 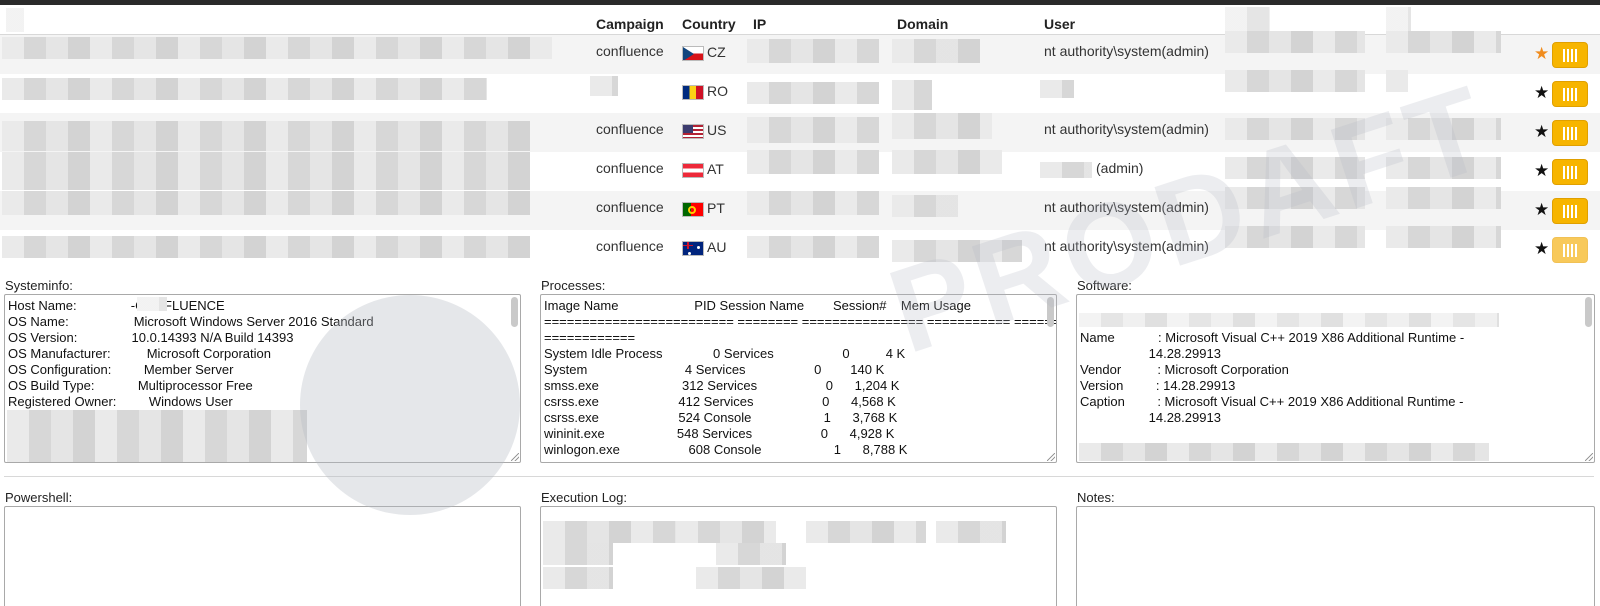 What do you see at coordinates (759, 24) in the screenshot?
I see `header-ip: IP` at bounding box center [759, 24].